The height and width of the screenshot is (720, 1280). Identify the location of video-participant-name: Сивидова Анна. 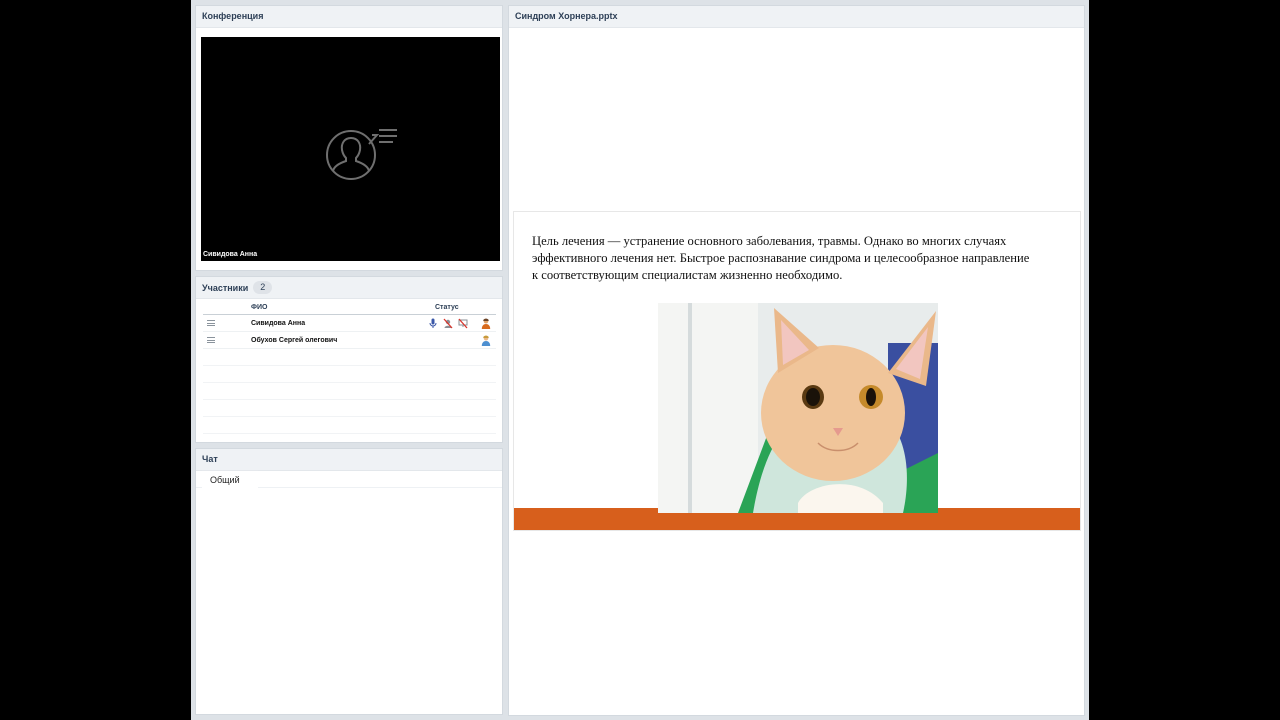
(230, 254).